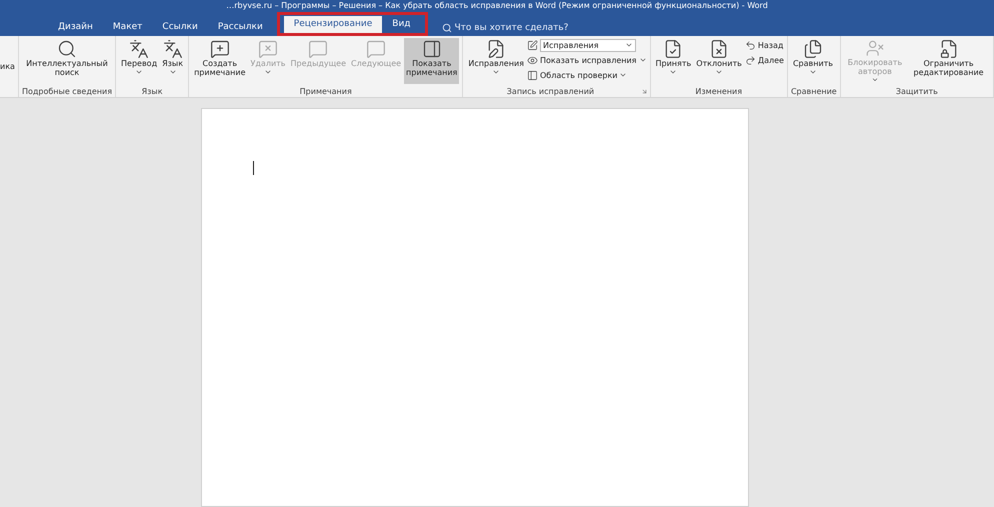 The image size is (994, 507). What do you see at coordinates (764, 60) in the screenshot?
I see `ribbon-small-button: Далее` at bounding box center [764, 60].